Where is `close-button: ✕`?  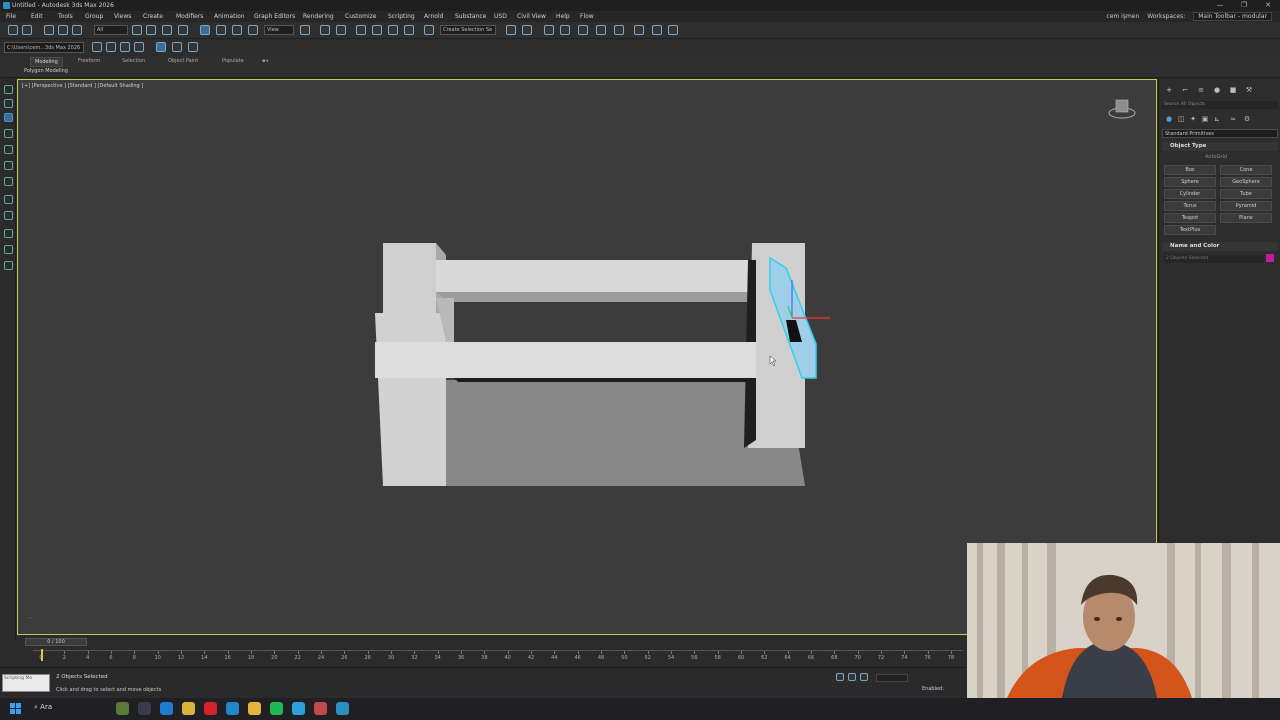 close-button: ✕ is located at coordinates (1268, 5).